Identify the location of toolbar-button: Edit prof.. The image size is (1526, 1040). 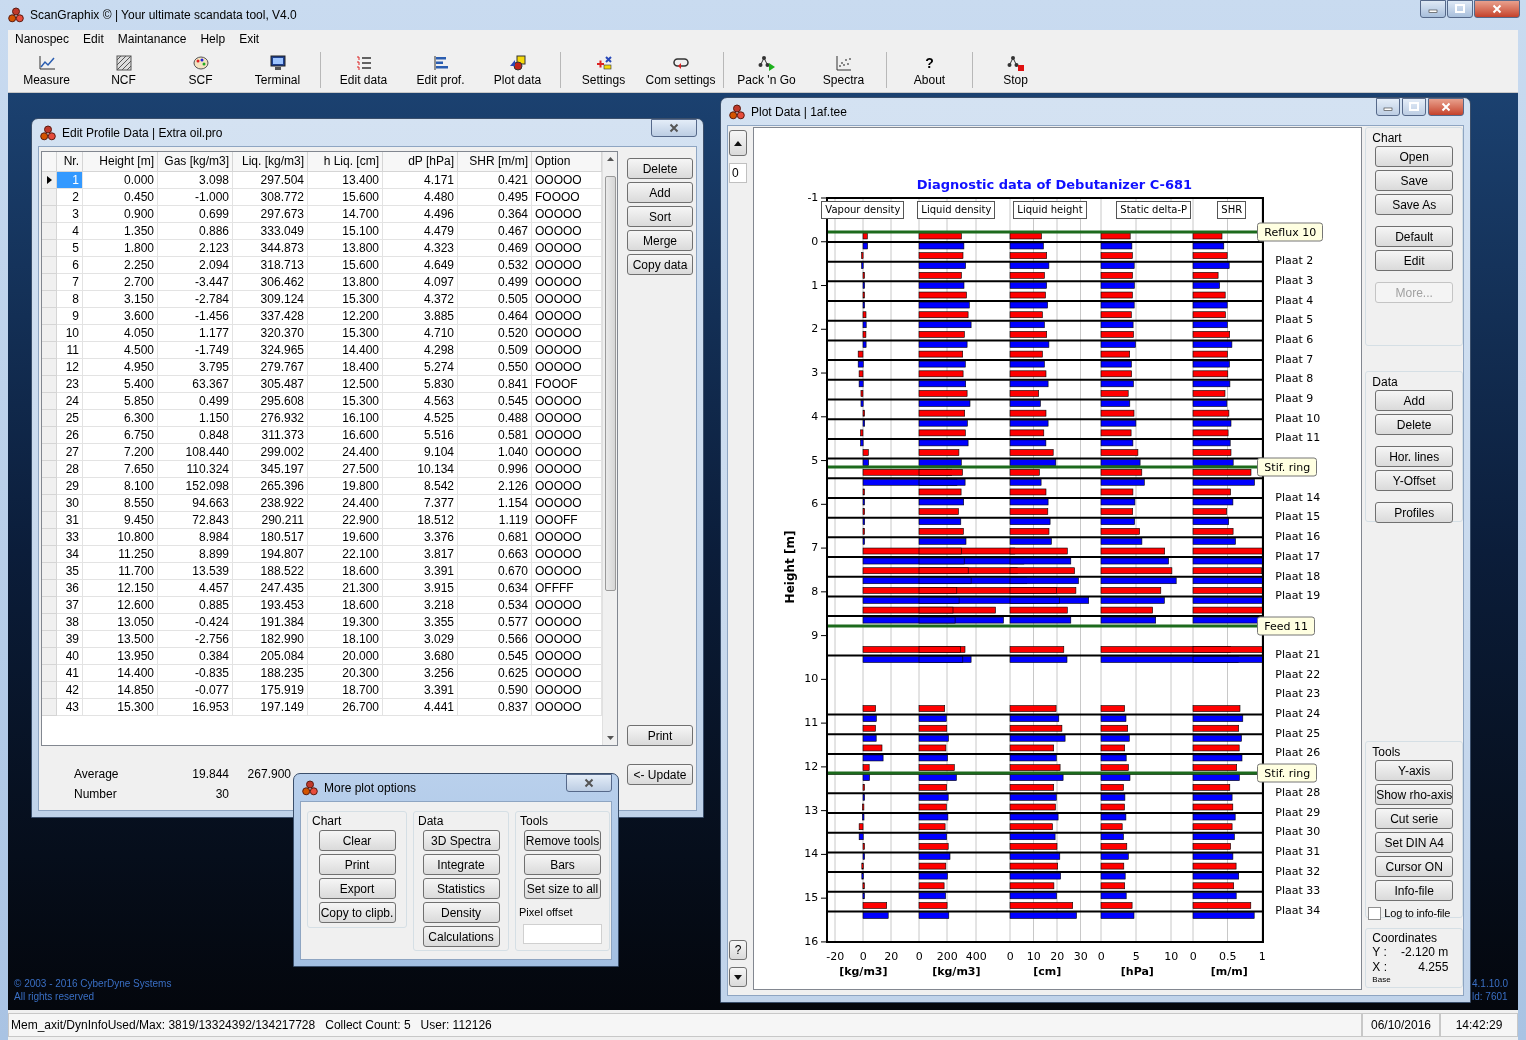
(440, 70).